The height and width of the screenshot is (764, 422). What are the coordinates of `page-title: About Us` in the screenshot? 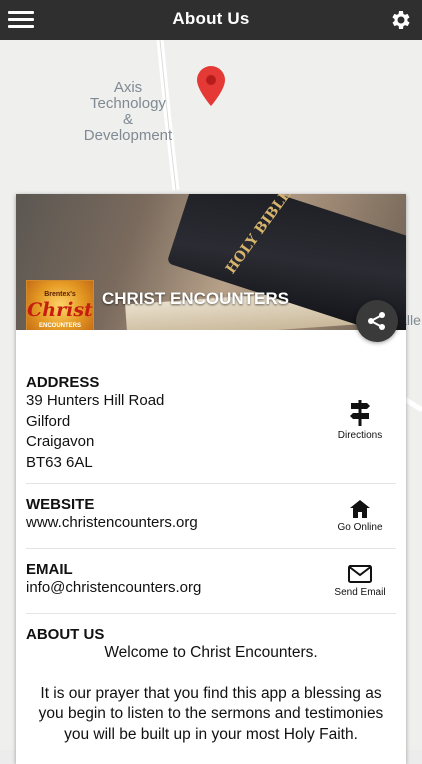 It's located at (211, 18).